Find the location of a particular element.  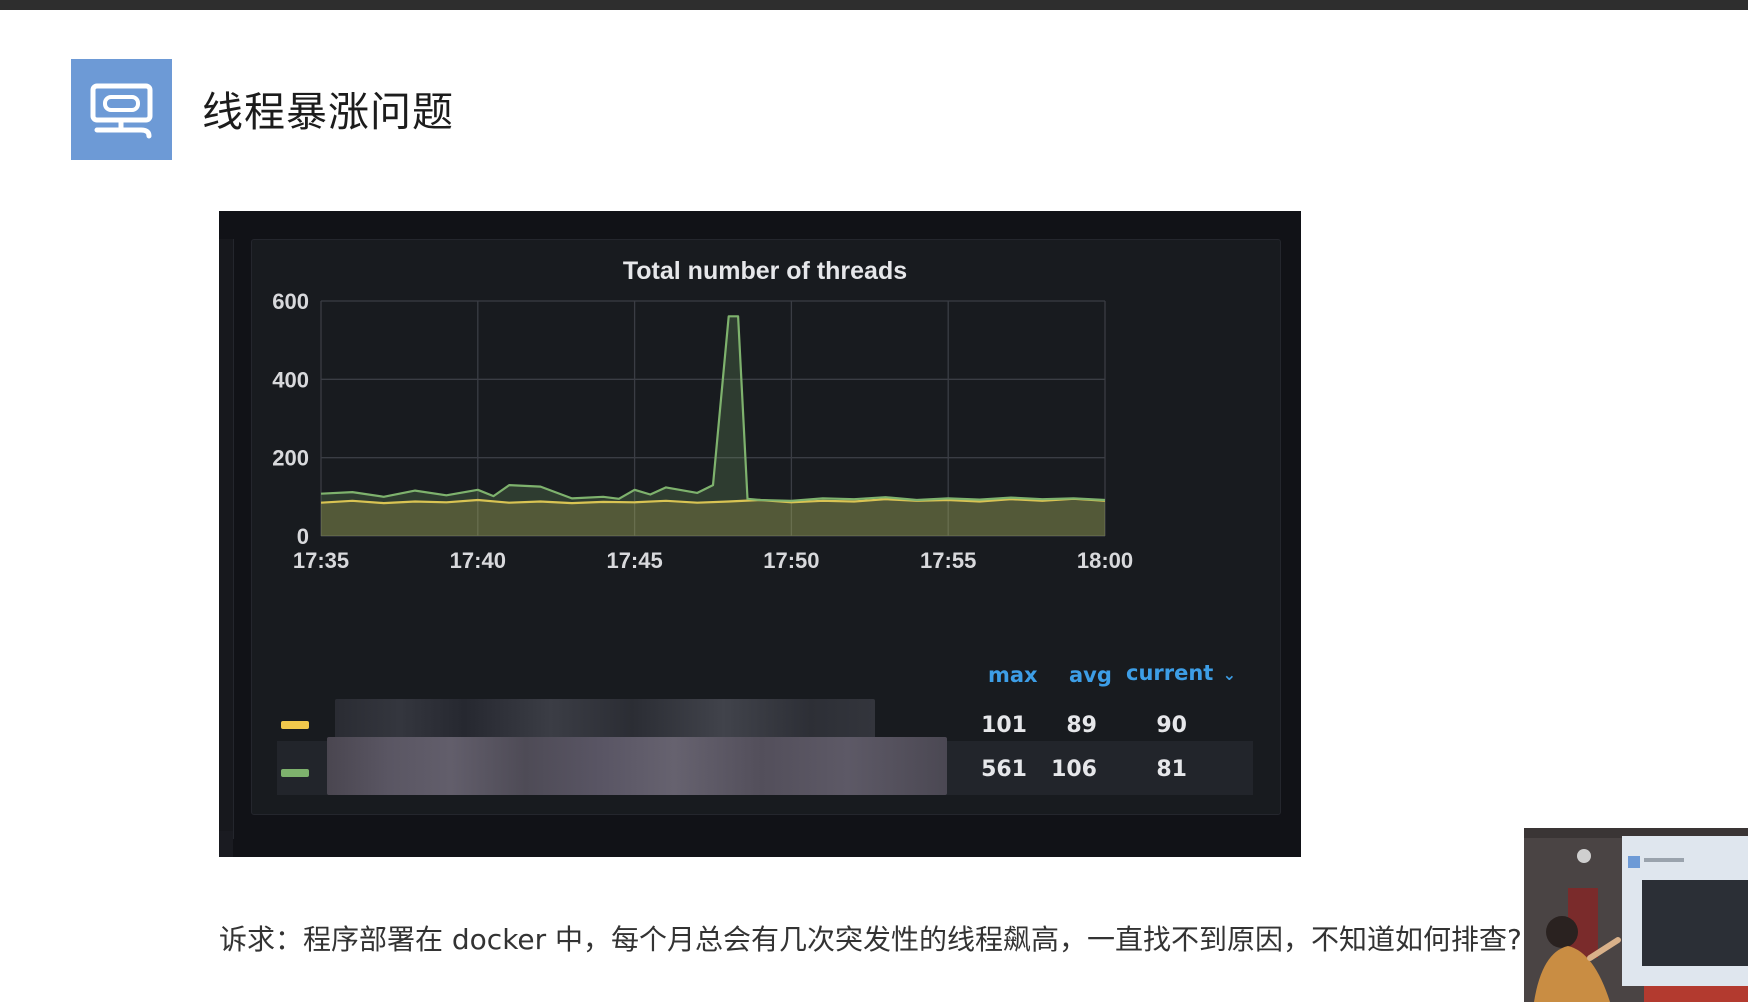

x-tick-label-4: 17:55 is located at coordinates (948, 560).